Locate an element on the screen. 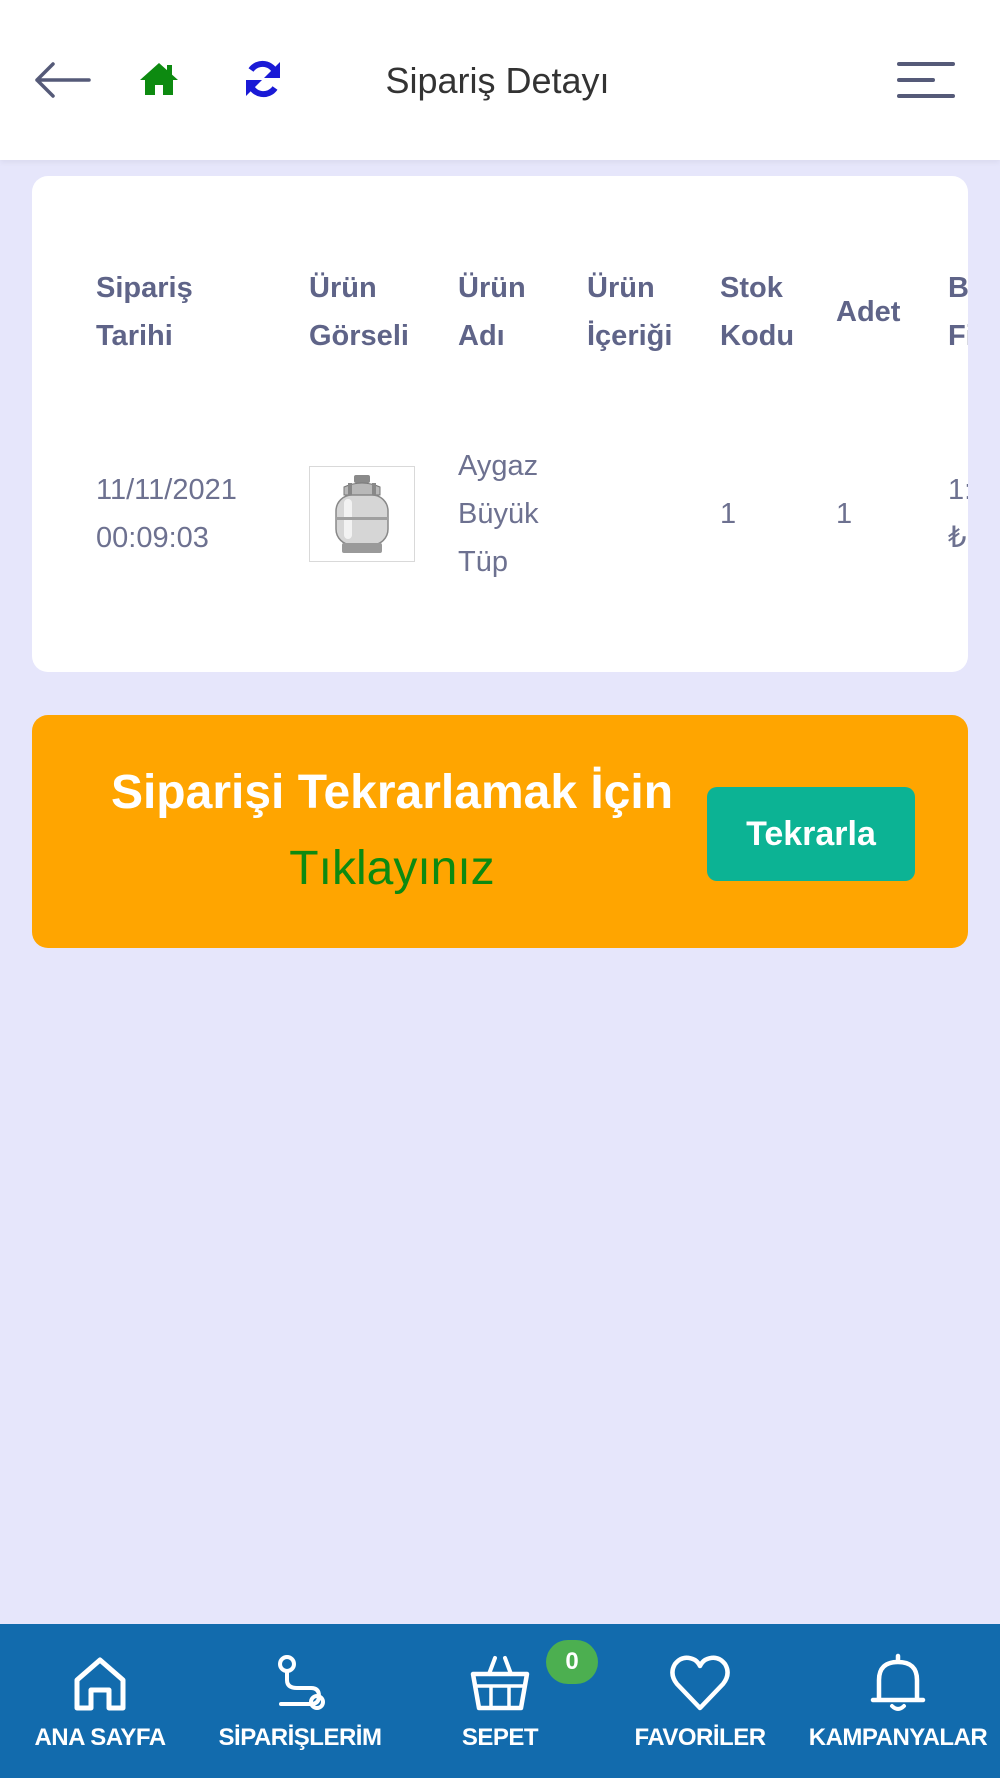  nav-item-campaigns: KAMPANYALAR is located at coordinates (898, 1701).